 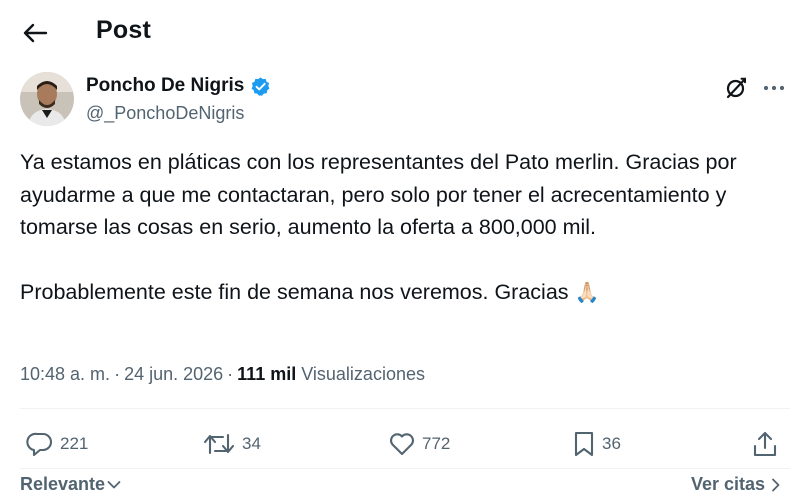 What do you see at coordinates (611, 443) in the screenshot?
I see `bookmark-count: 36` at bounding box center [611, 443].